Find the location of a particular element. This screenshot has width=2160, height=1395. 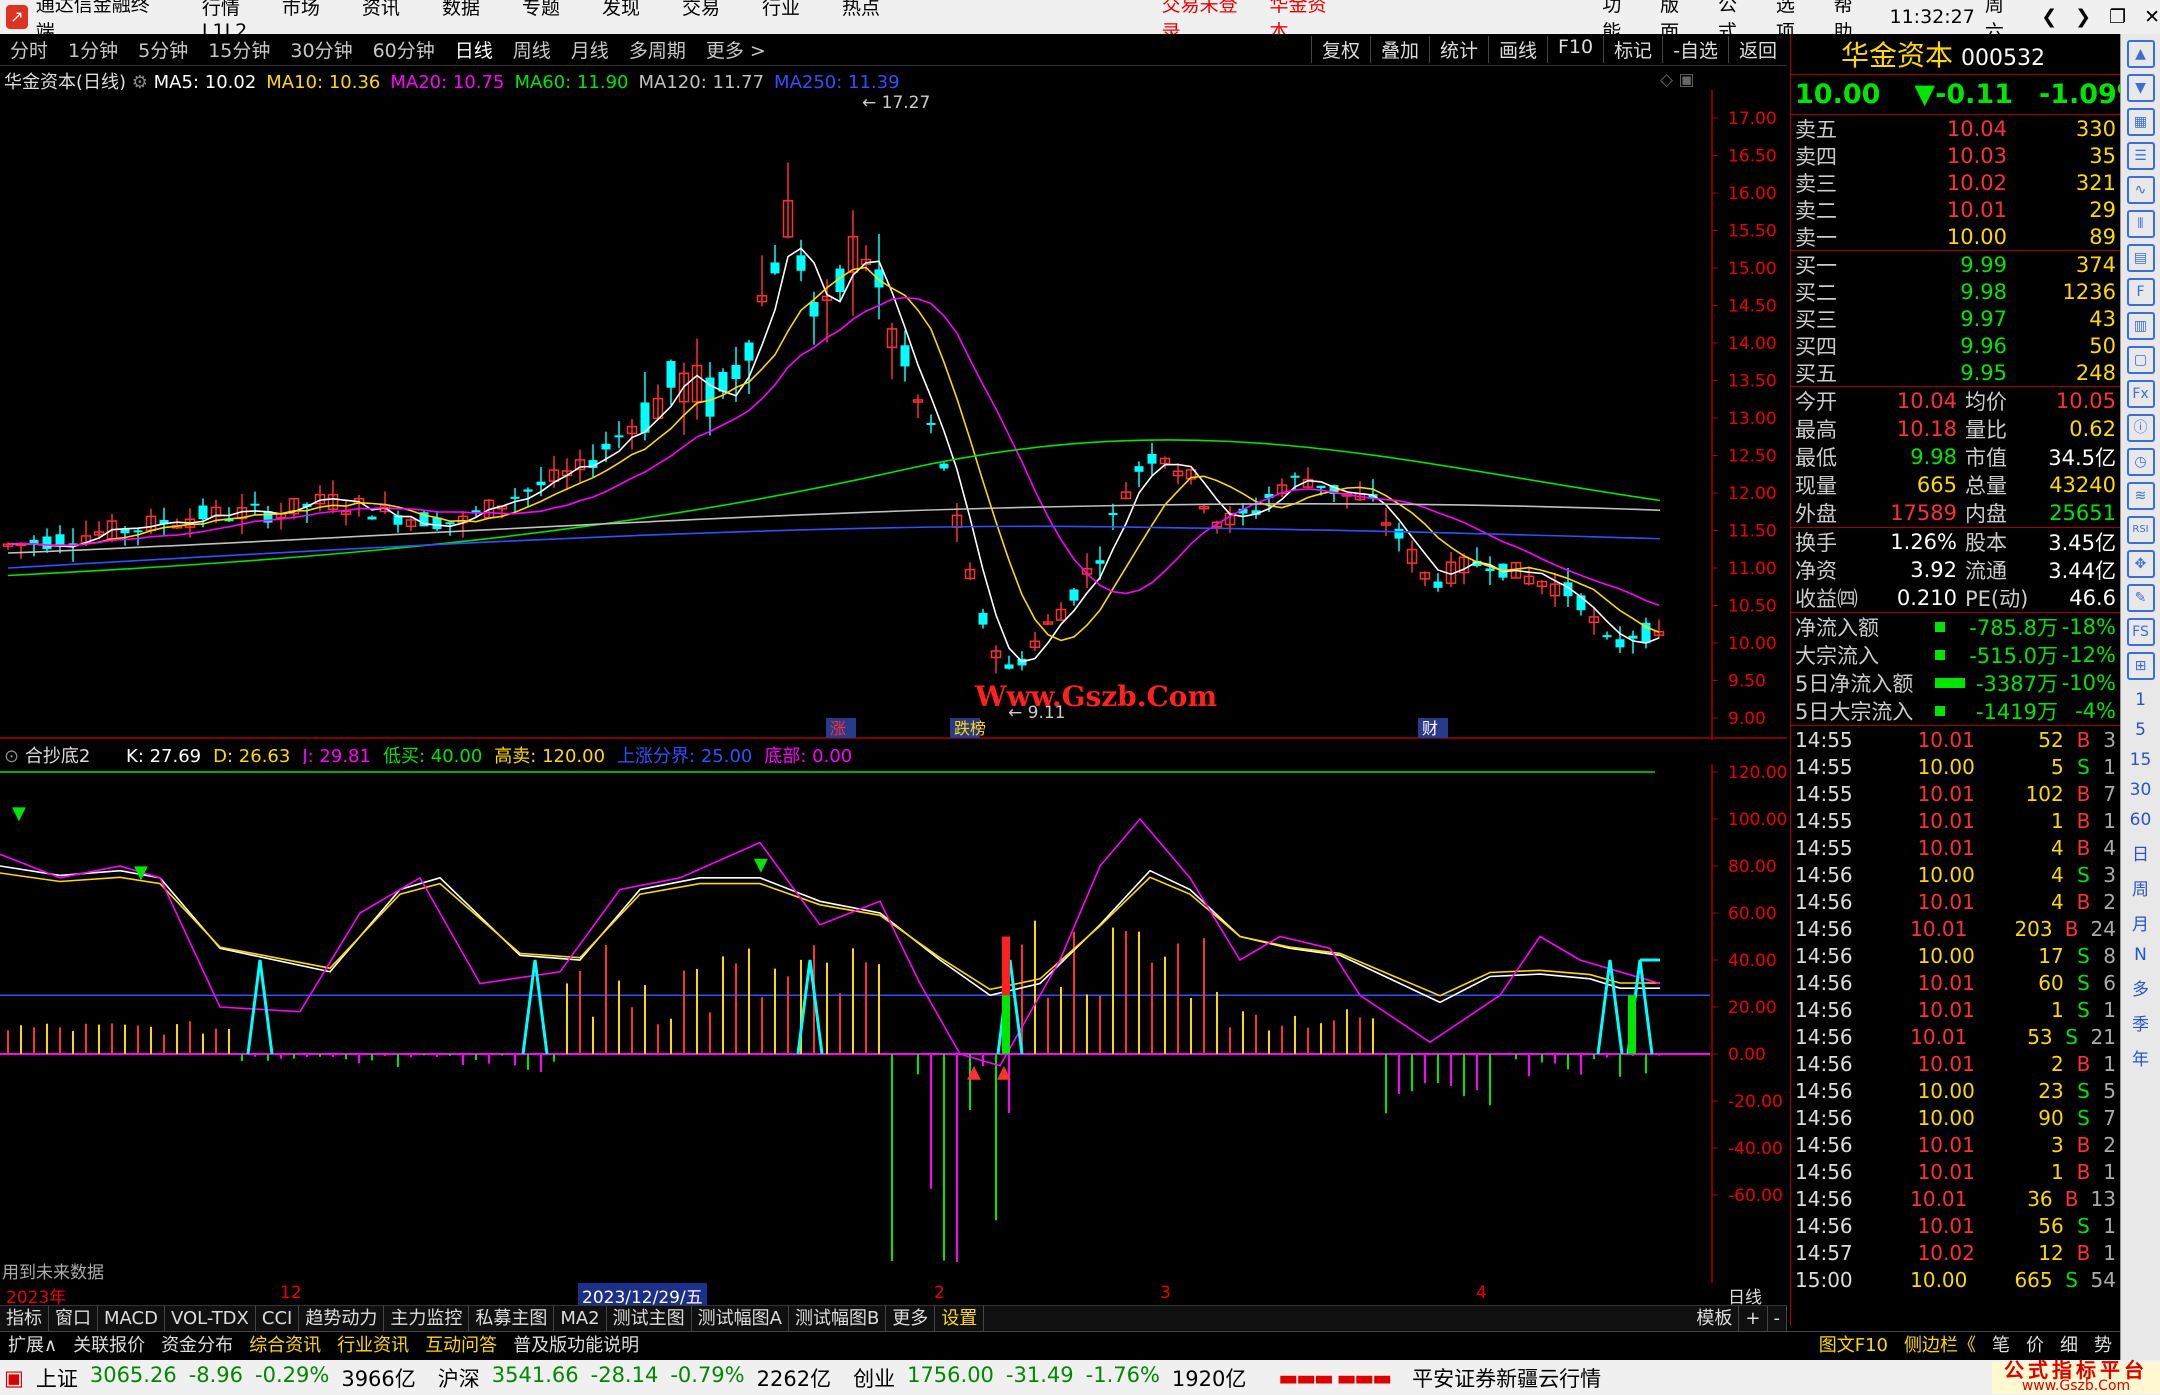

chart-tool-button: 标记 is located at coordinates (1632, 49).